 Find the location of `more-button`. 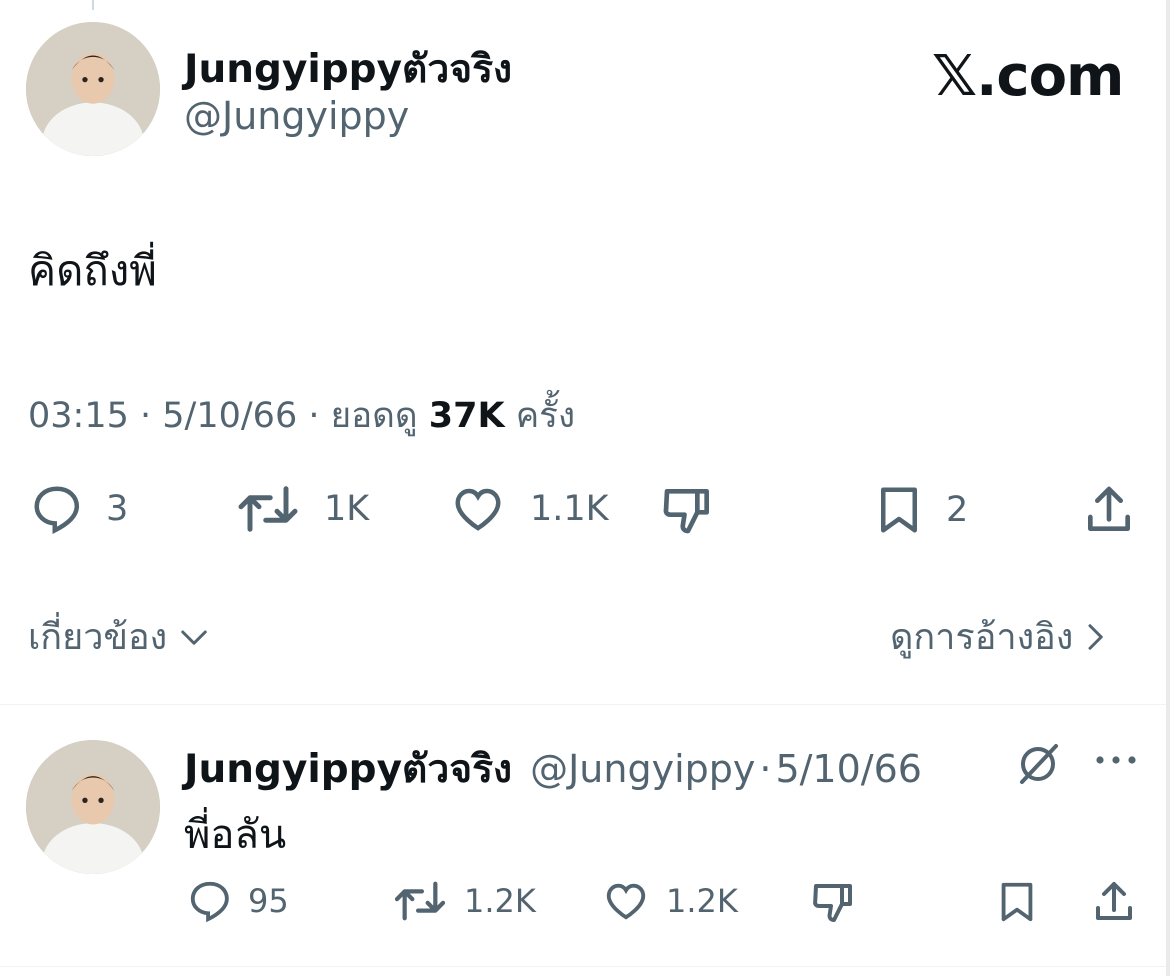

more-button is located at coordinates (1116, 762).